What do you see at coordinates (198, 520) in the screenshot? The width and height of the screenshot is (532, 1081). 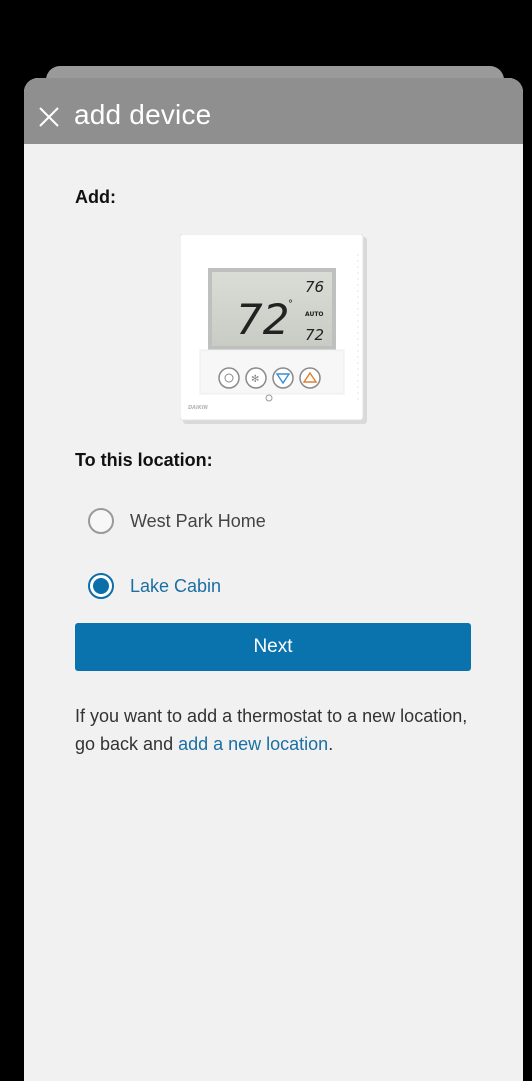 I see `location-option-label: West Park Home` at bounding box center [198, 520].